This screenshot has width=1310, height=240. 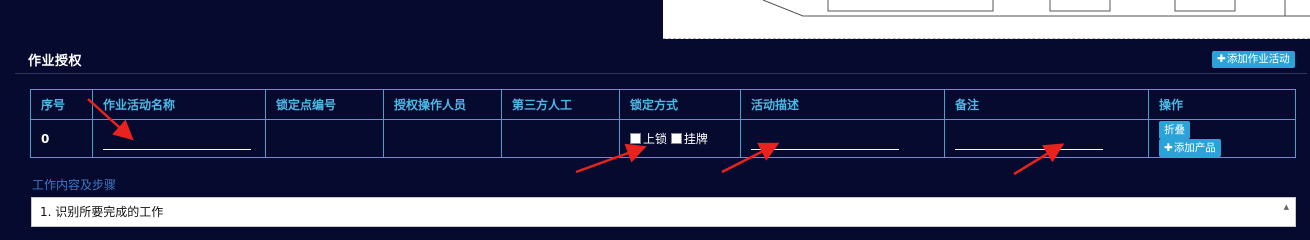 What do you see at coordinates (1286, 207) in the screenshot?
I see `scroll-up-icon: ▲` at bounding box center [1286, 207].